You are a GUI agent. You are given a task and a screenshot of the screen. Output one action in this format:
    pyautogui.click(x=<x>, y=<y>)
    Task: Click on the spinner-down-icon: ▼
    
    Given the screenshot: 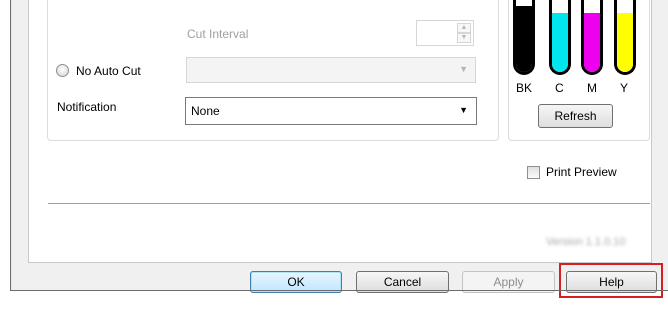 What is the action you would take?
    pyautogui.click(x=464, y=38)
    